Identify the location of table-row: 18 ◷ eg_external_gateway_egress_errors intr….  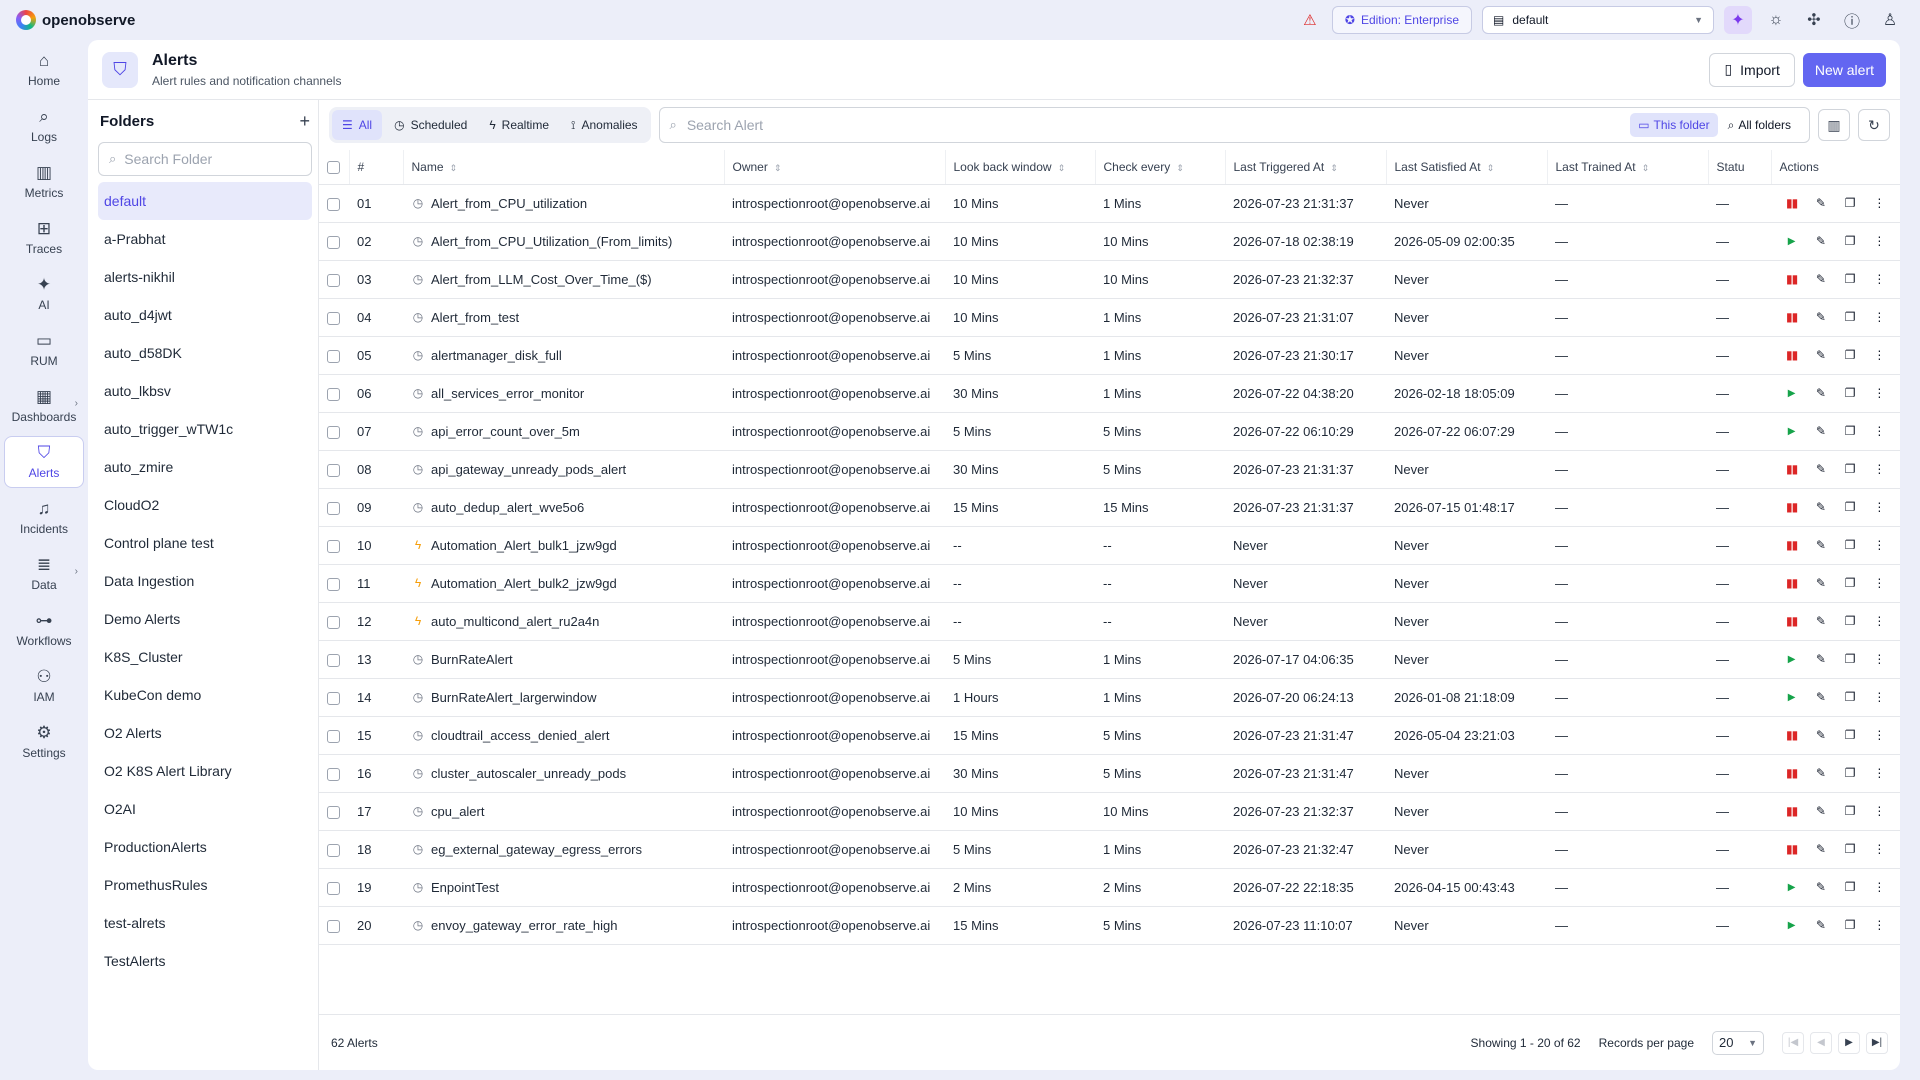
(1109, 849).